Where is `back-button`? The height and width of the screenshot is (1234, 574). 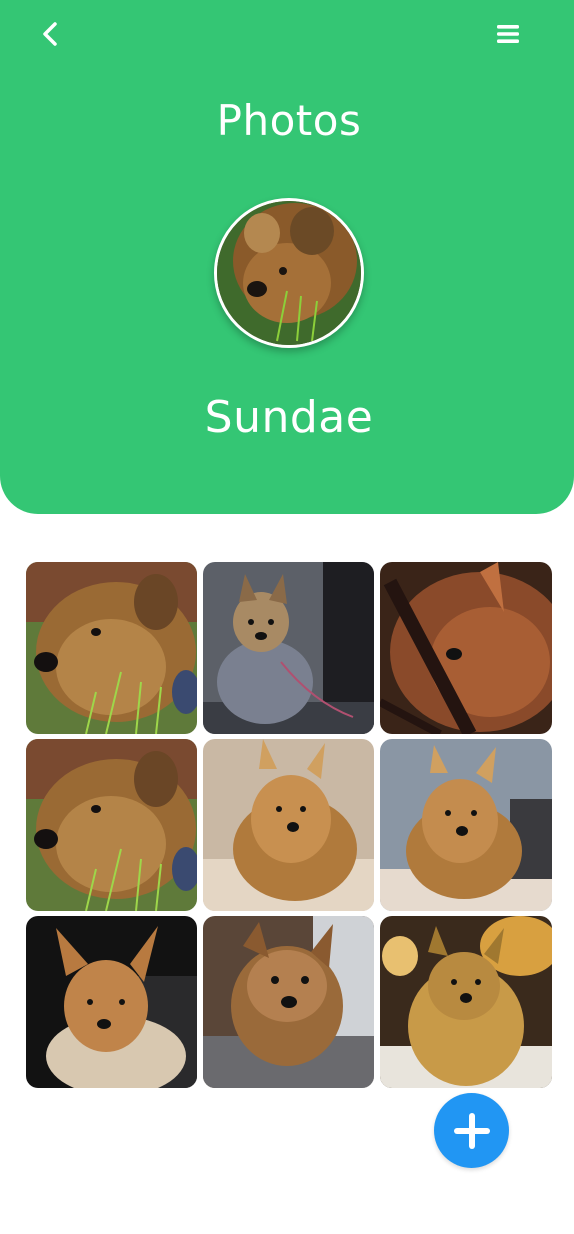 back-button is located at coordinates (50, 34).